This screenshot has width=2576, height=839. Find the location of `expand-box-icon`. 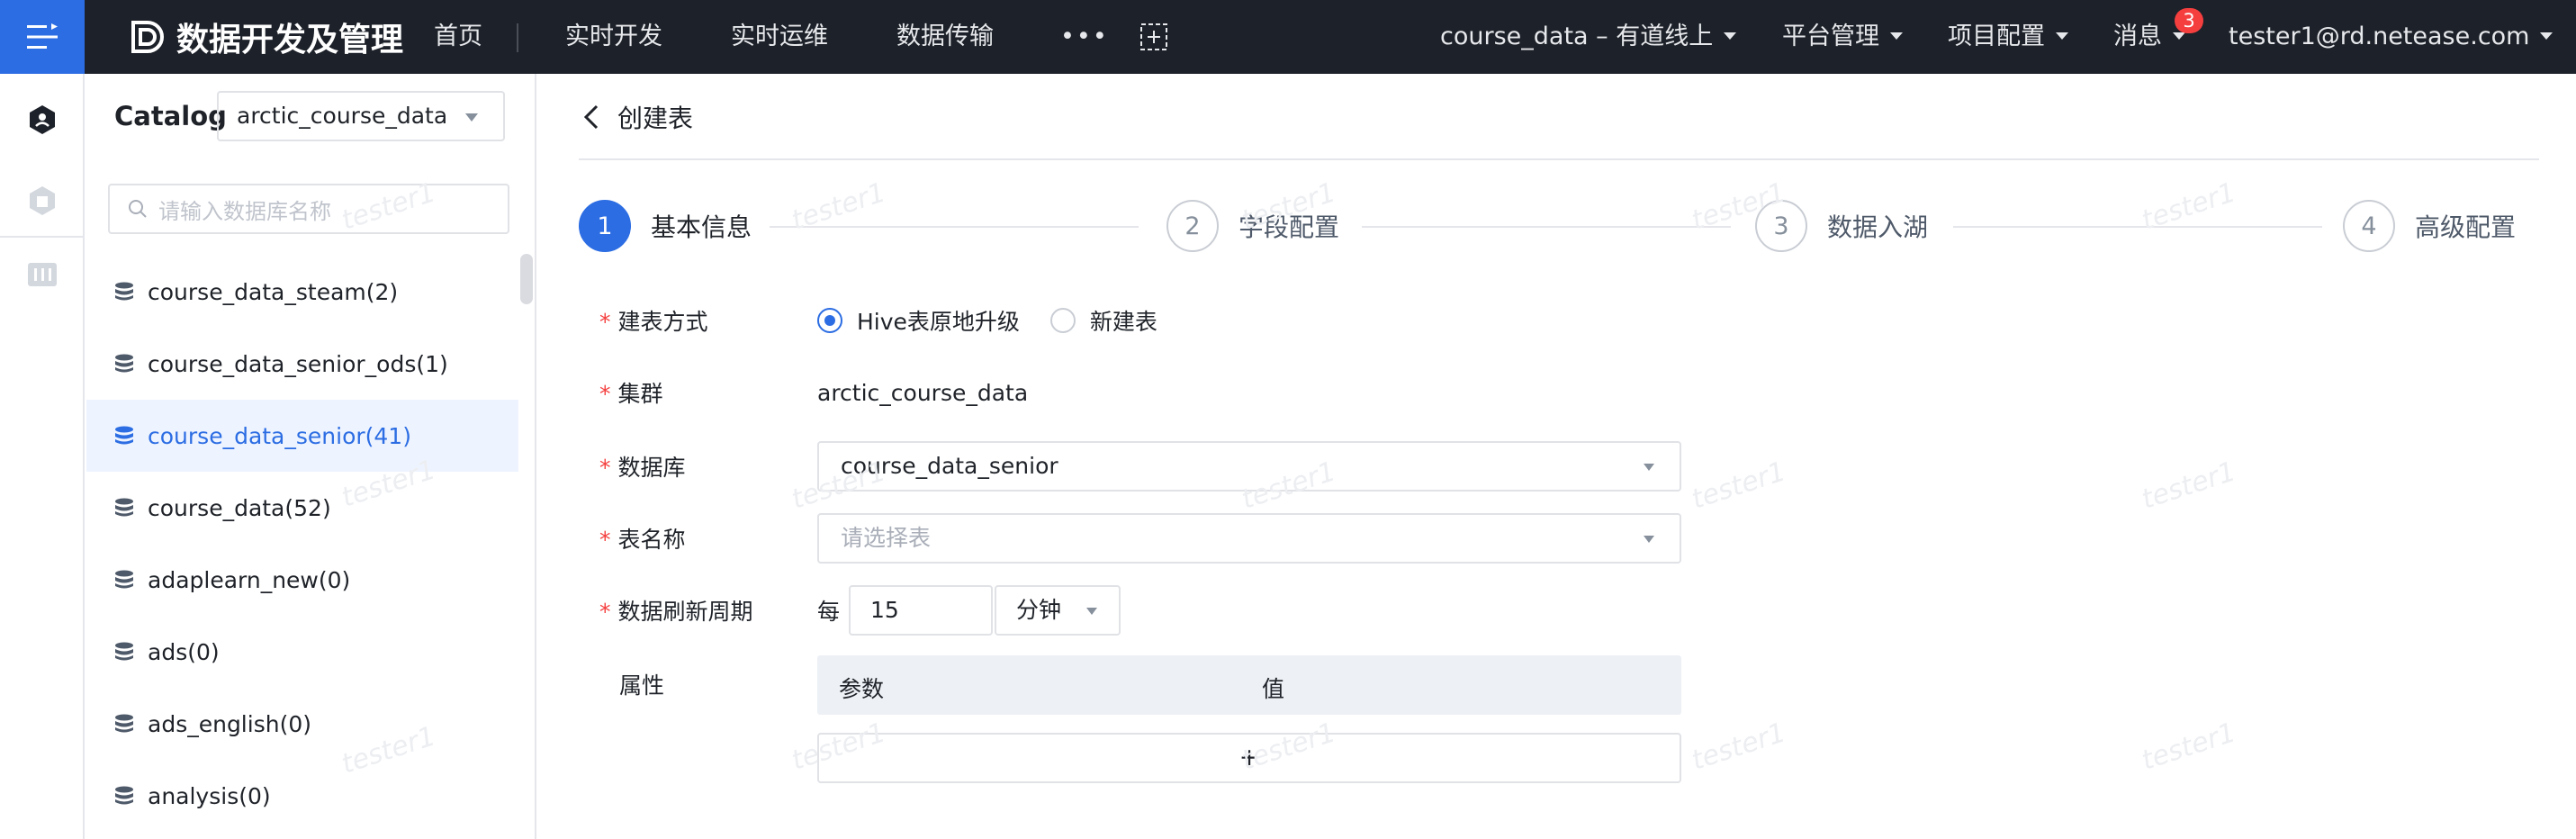

expand-box-icon is located at coordinates (1153, 36).